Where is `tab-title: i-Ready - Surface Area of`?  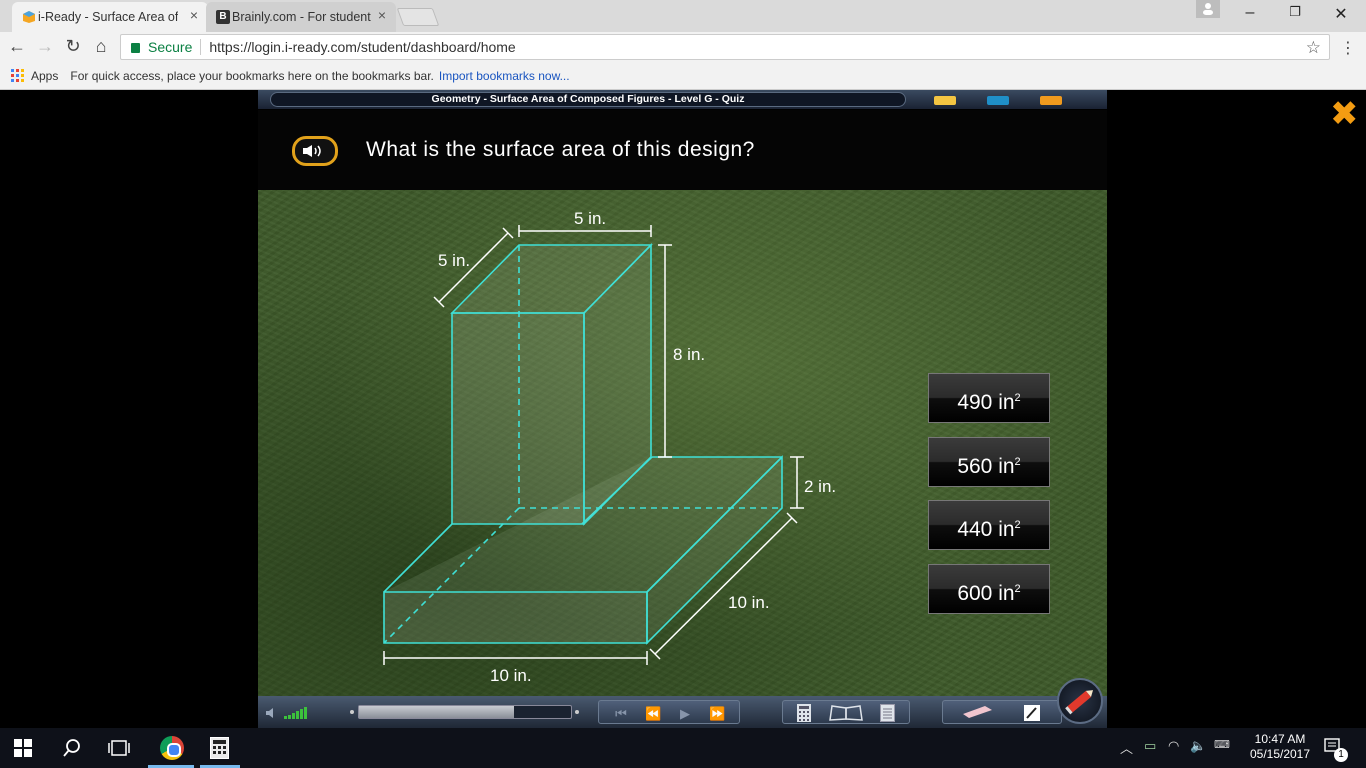
tab-title: i-Ready - Surface Area of is located at coordinates (108, 17).